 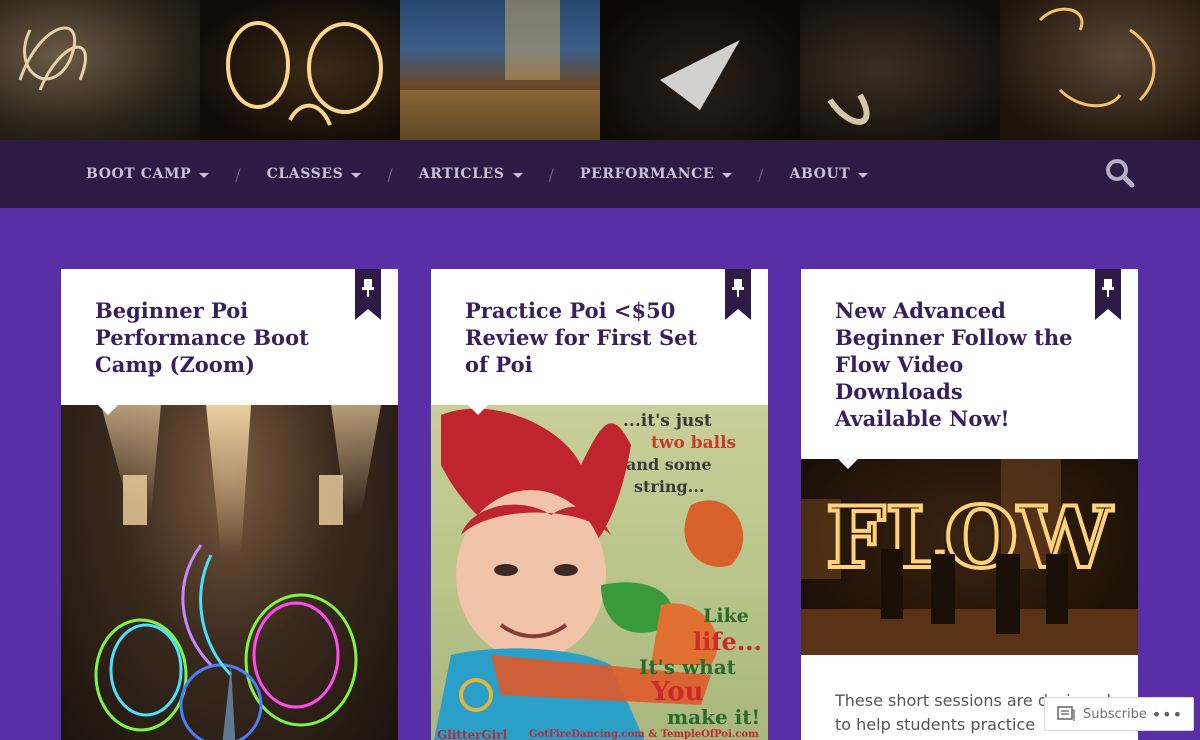 What do you see at coordinates (1167, 714) in the screenshot?
I see `more-options-icon: •••` at bounding box center [1167, 714].